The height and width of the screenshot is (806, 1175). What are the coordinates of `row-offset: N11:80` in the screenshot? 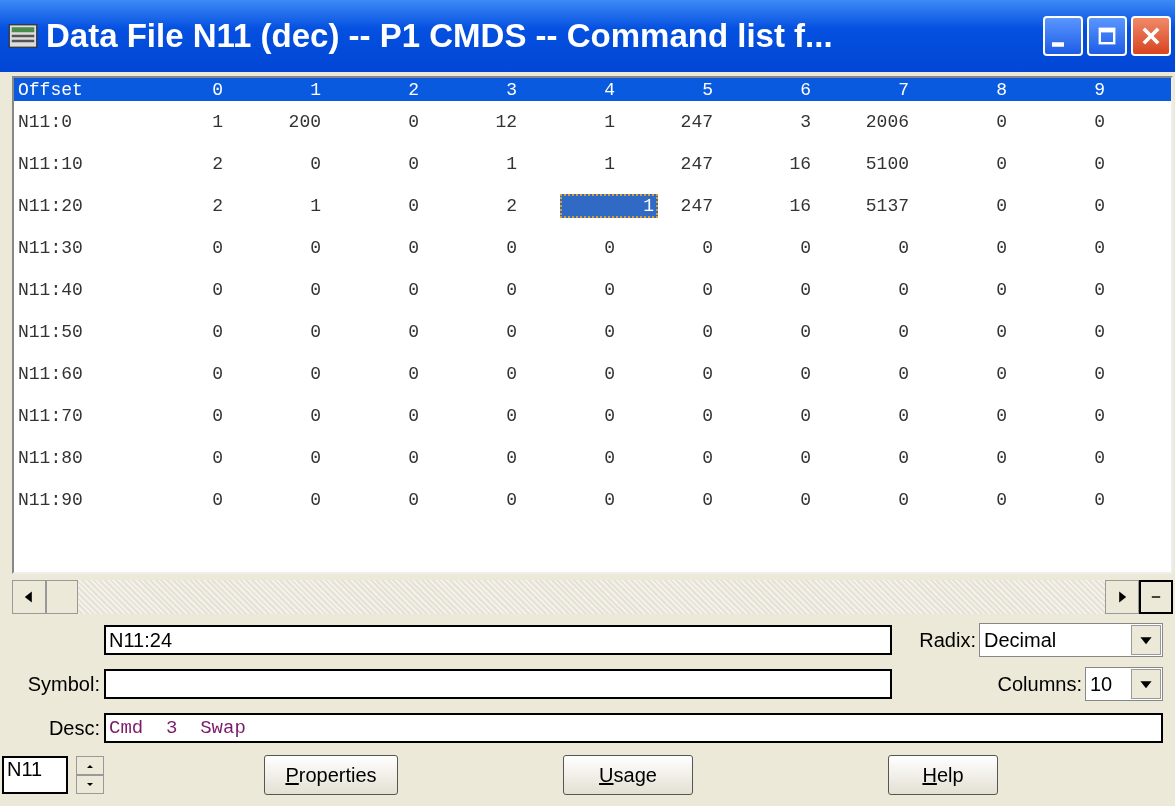 It's located at (91, 458).